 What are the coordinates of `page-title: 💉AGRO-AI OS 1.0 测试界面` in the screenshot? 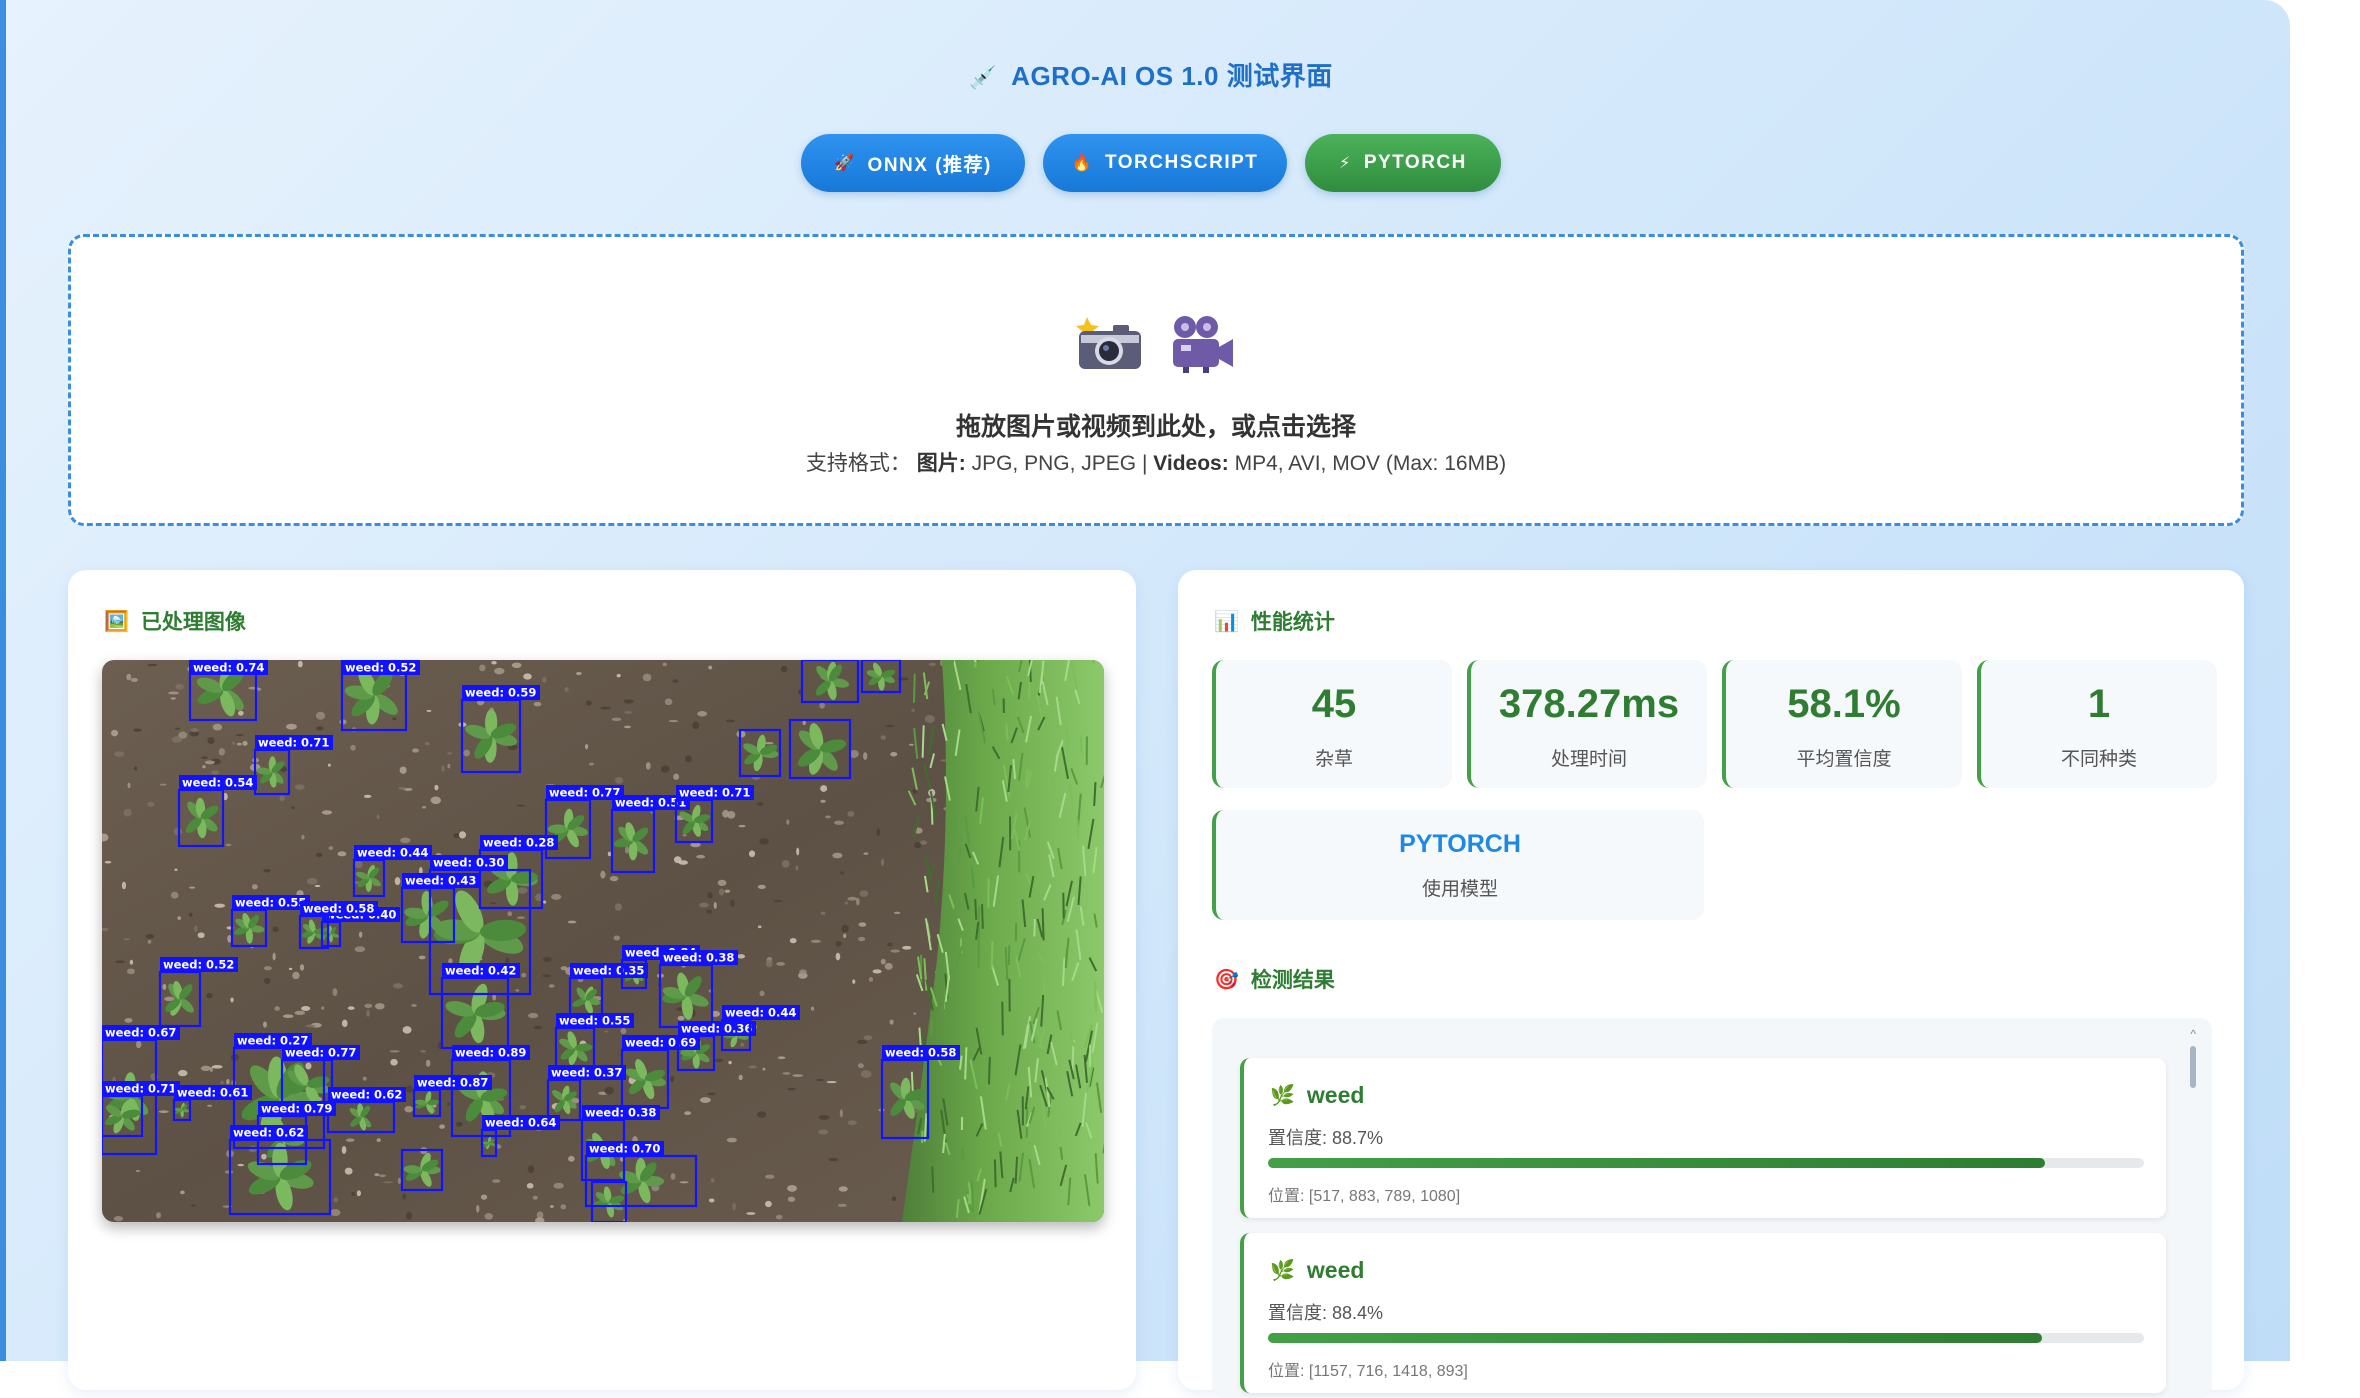 It's located at (1151, 74).